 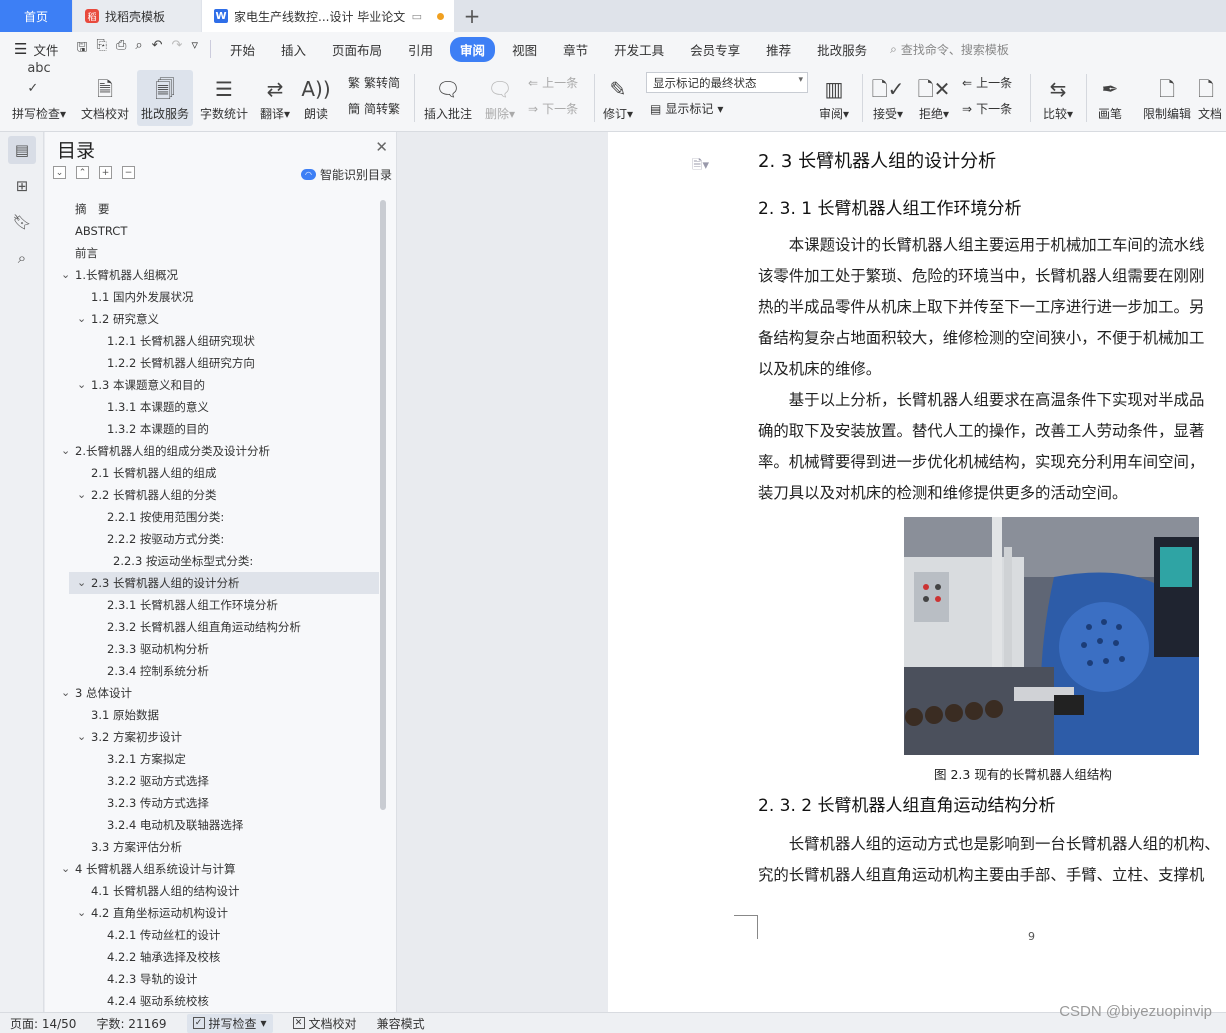 What do you see at coordinates (128, 172) in the screenshot?
I see `minus-icon: −` at bounding box center [128, 172].